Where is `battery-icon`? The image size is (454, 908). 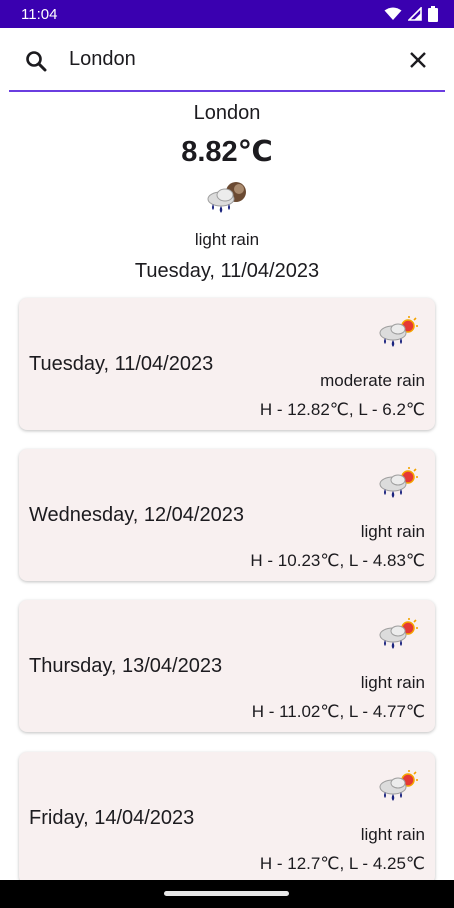
battery-icon is located at coordinates (433, 14).